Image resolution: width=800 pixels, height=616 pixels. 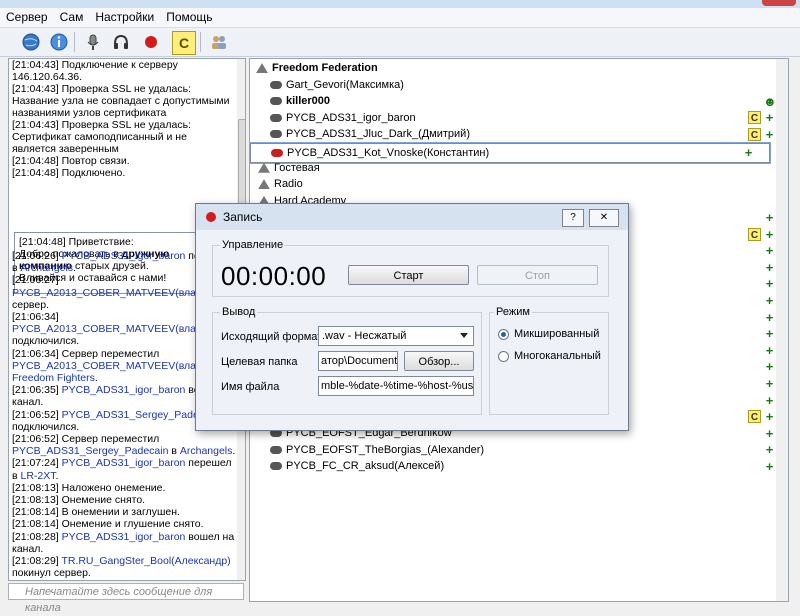 I want to click on channel-item: Гостевая, so click(x=514, y=168).